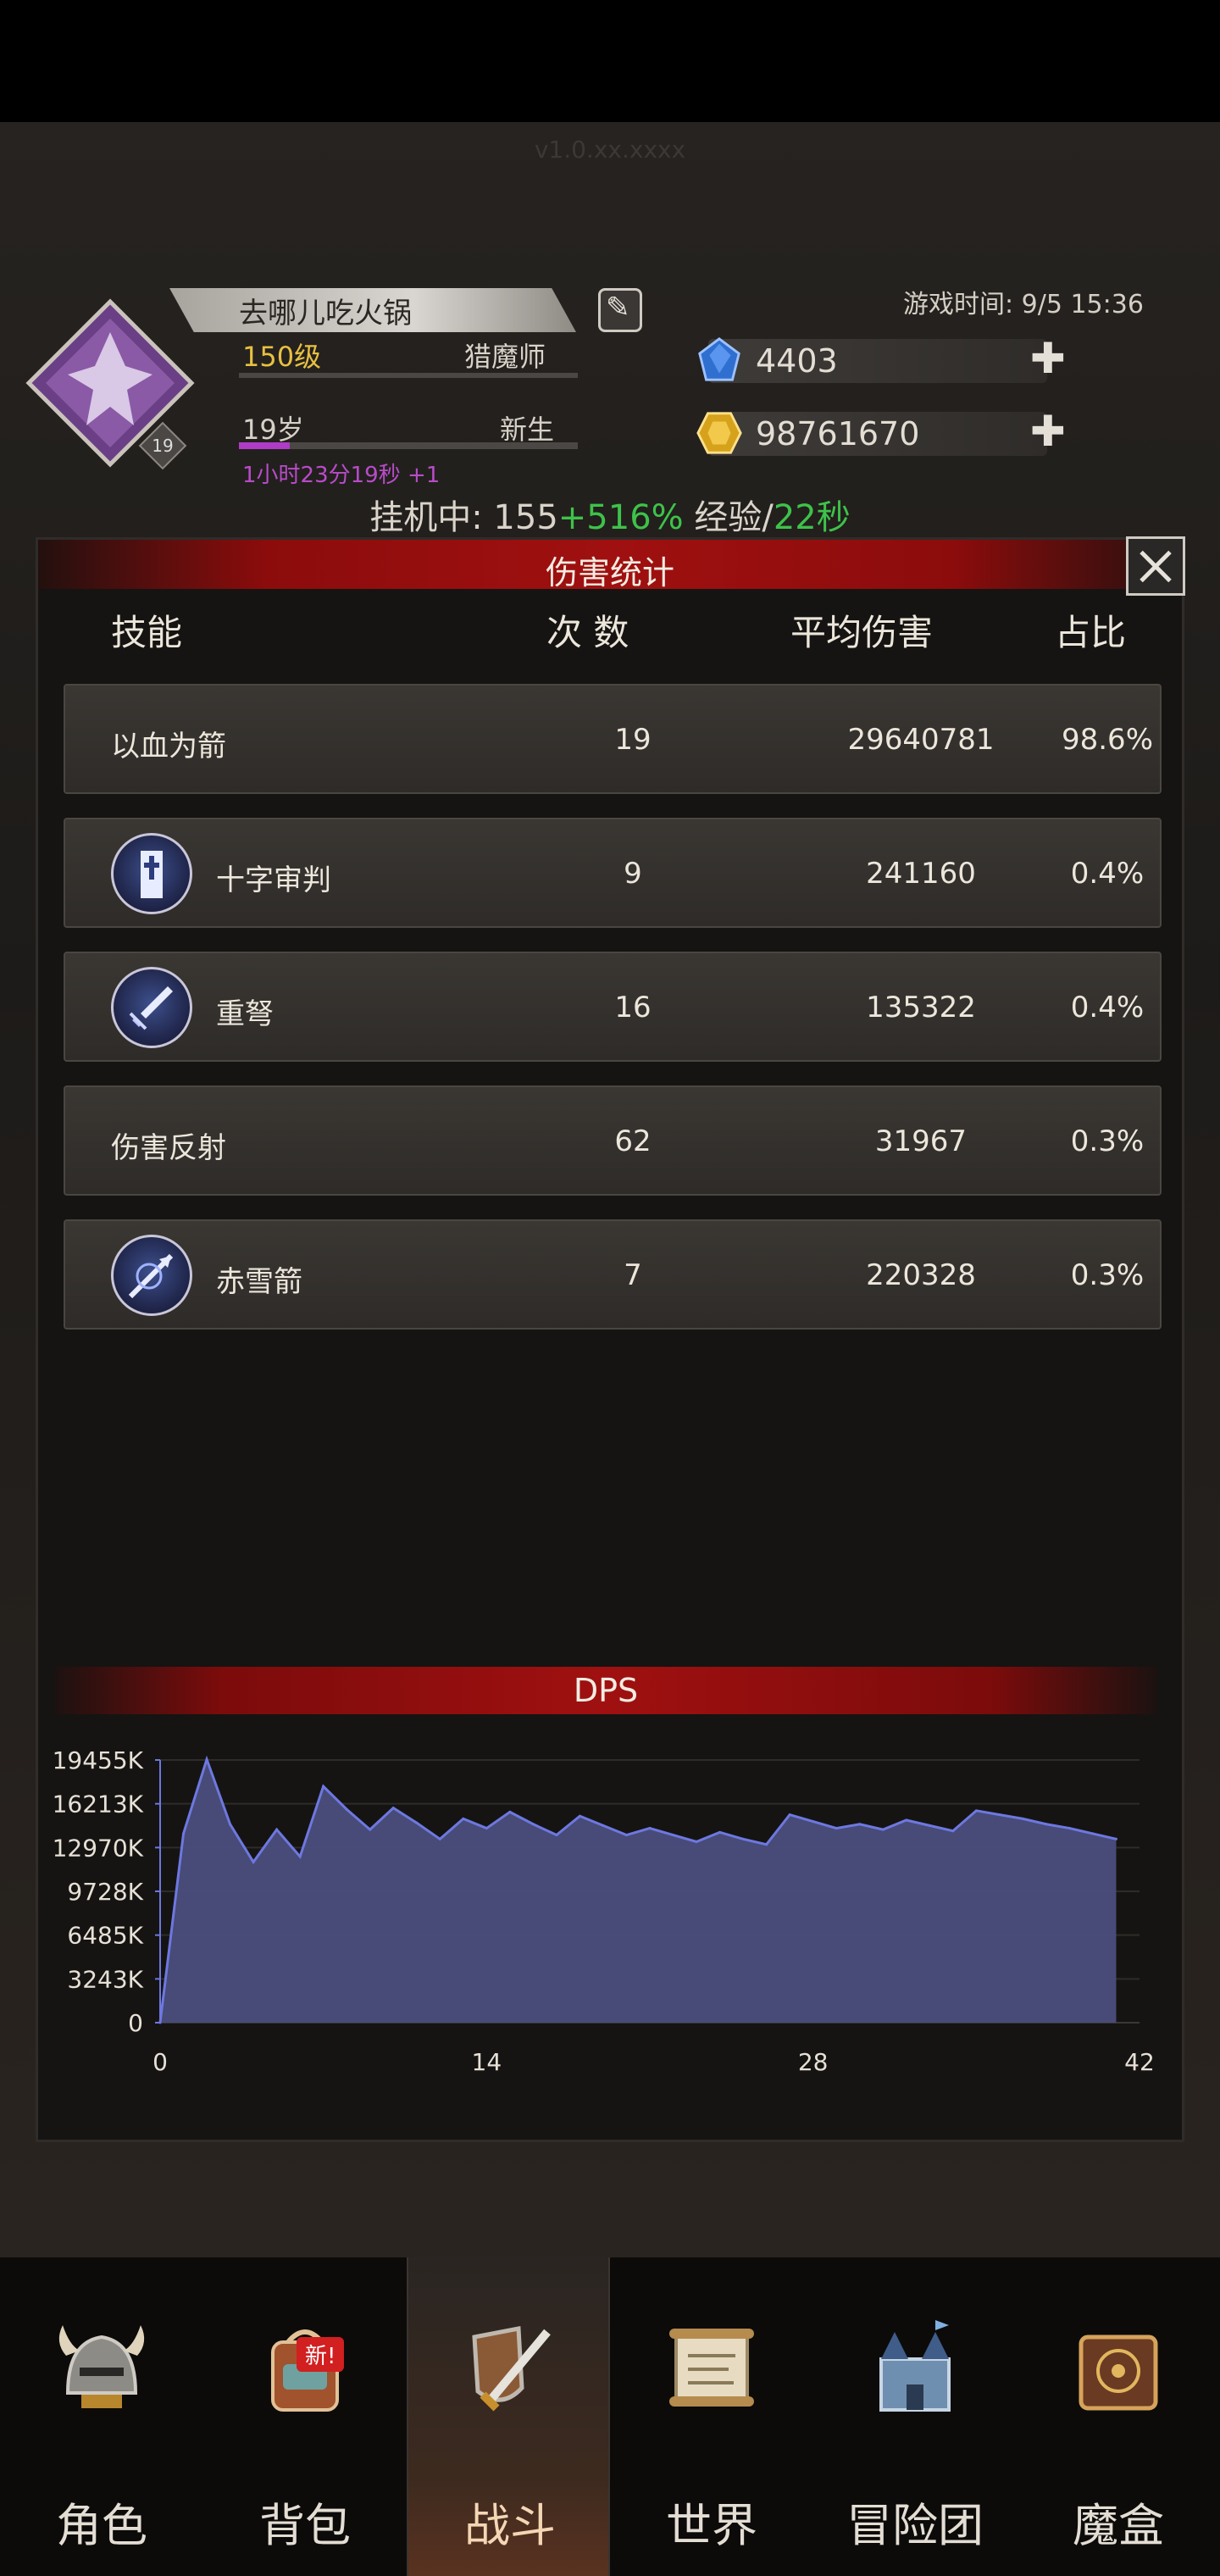  I want to click on dps-area, so click(638, 1891).